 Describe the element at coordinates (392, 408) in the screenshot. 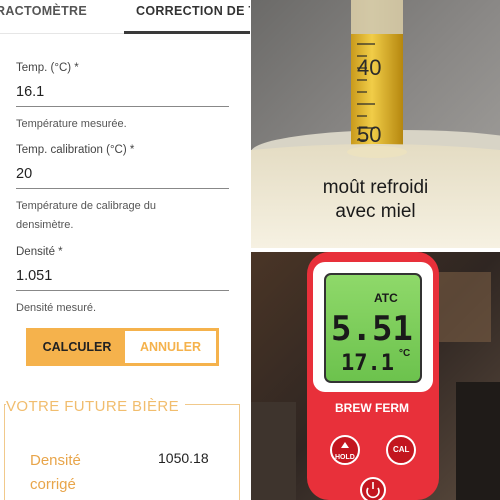

I see `brand-right: FERM` at that location.